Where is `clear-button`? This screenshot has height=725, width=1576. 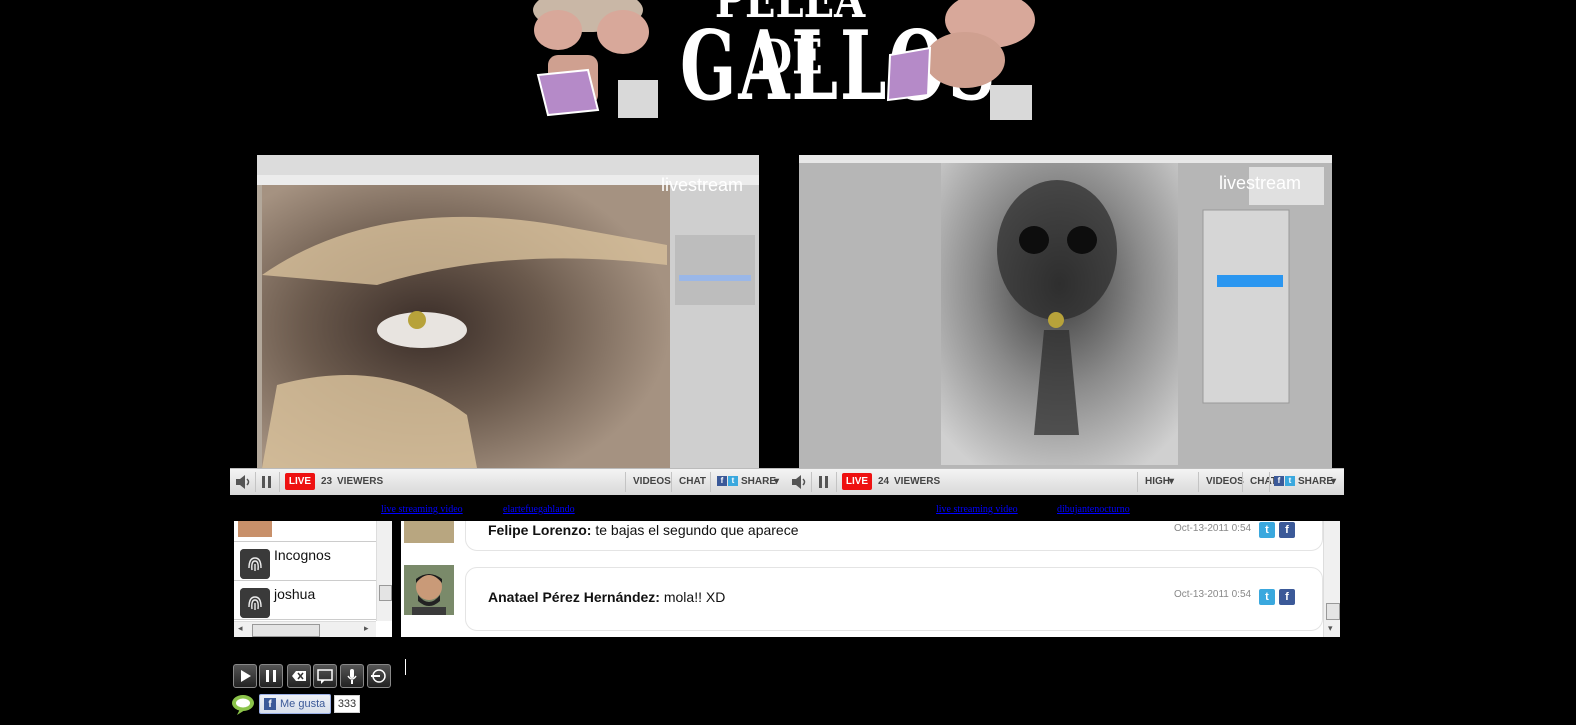
clear-button is located at coordinates (299, 676).